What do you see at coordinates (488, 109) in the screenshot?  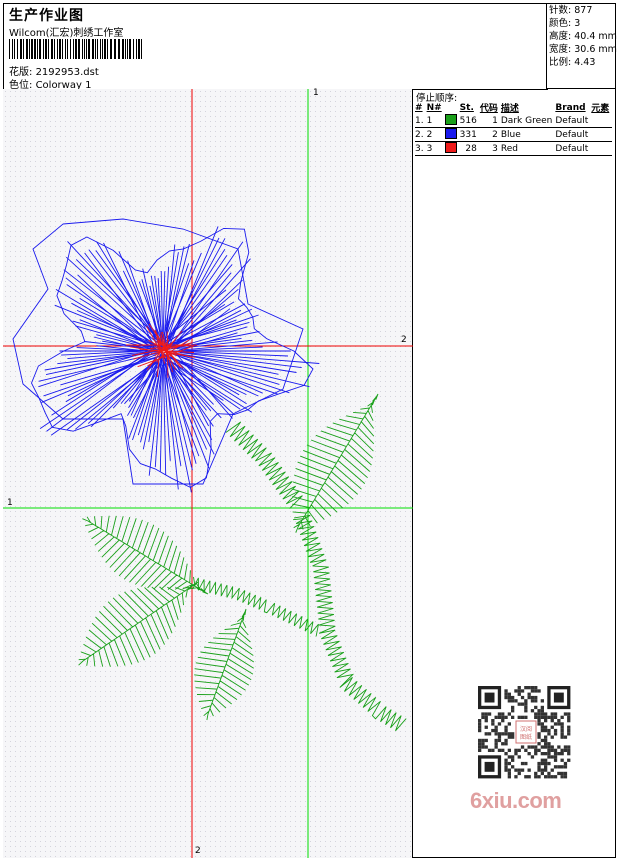 I see `col-code: 代码` at bounding box center [488, 109].